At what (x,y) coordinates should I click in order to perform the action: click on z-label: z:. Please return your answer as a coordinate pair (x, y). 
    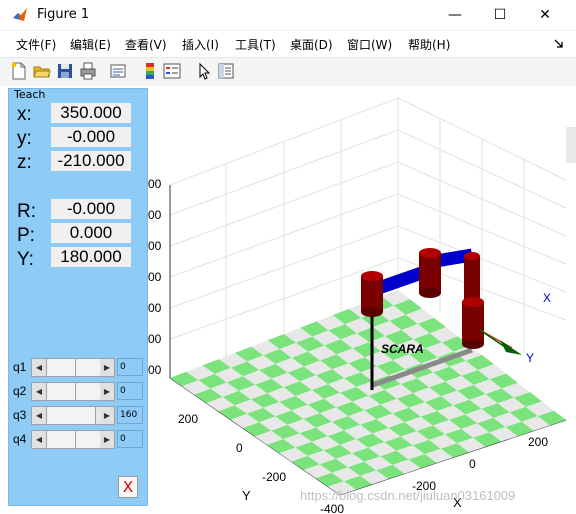
    Looking at the image, I should click on (24, 162).